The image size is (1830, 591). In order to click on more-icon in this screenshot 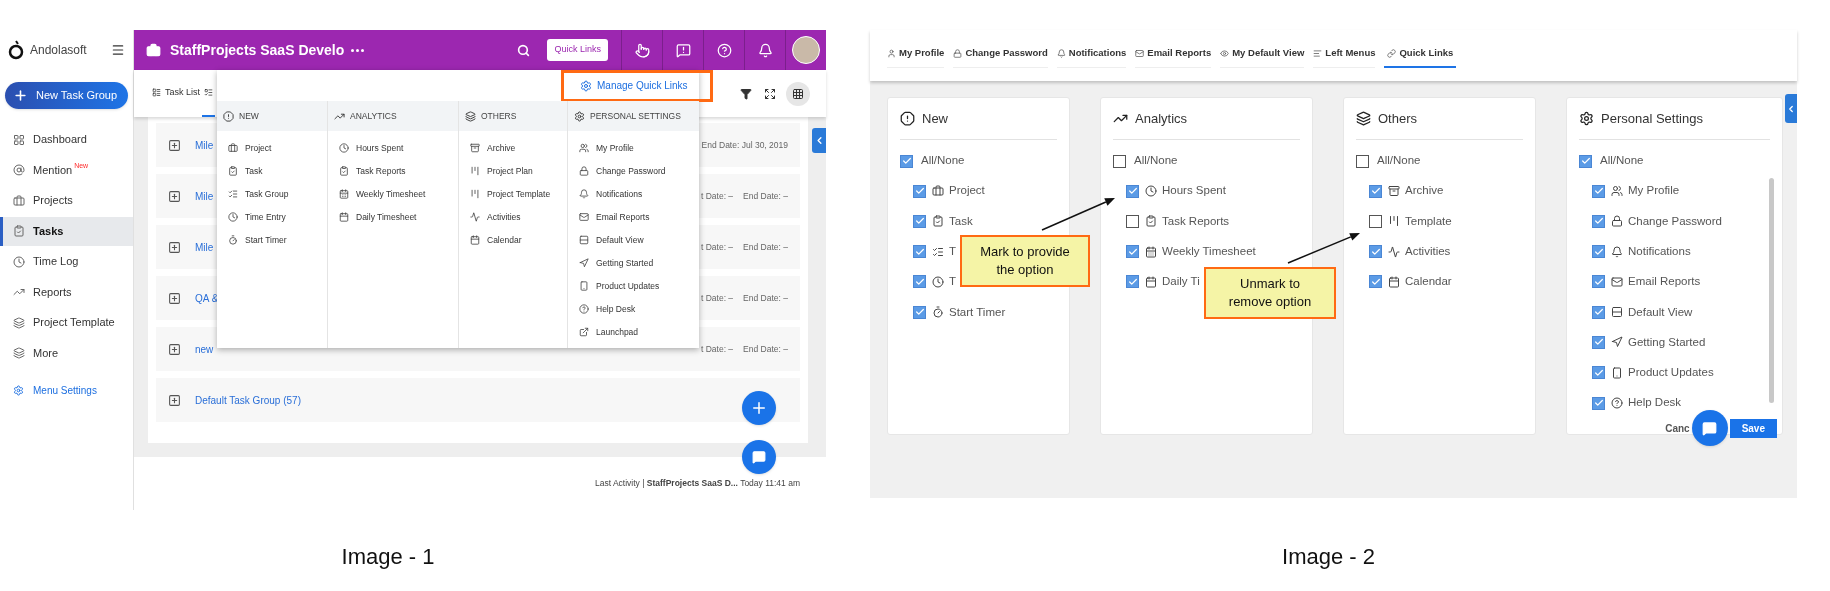, I will do `click(358, 50)`.